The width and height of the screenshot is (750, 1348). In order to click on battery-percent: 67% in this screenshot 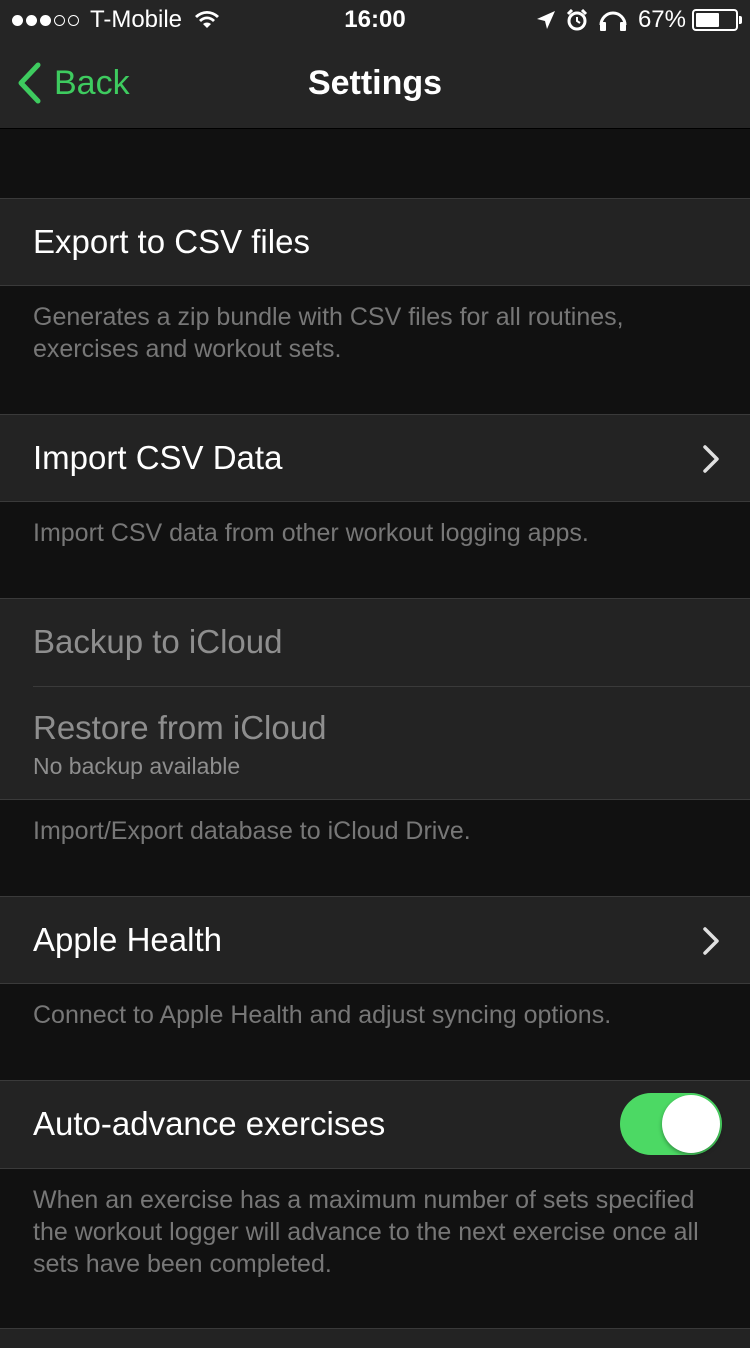, I will do `click(661, 19)`.